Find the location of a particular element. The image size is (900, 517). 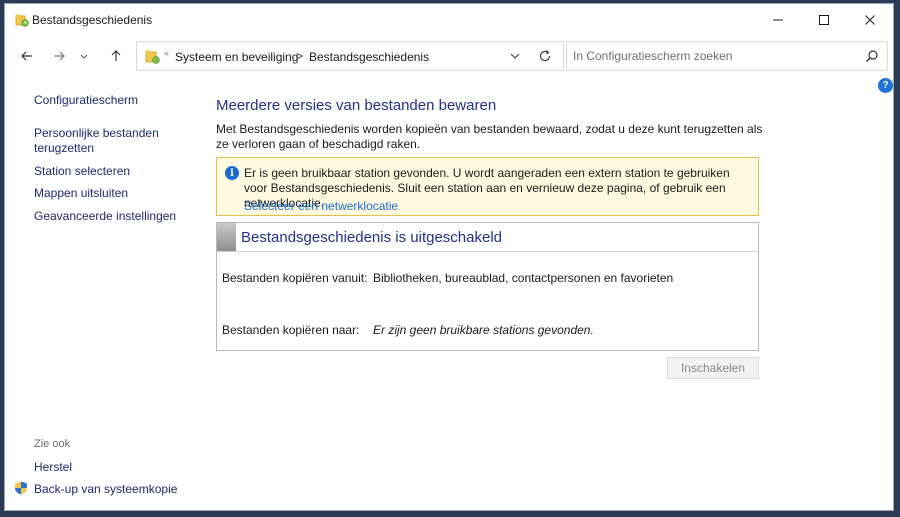

maximize-button is located at coordinates (824, 20).